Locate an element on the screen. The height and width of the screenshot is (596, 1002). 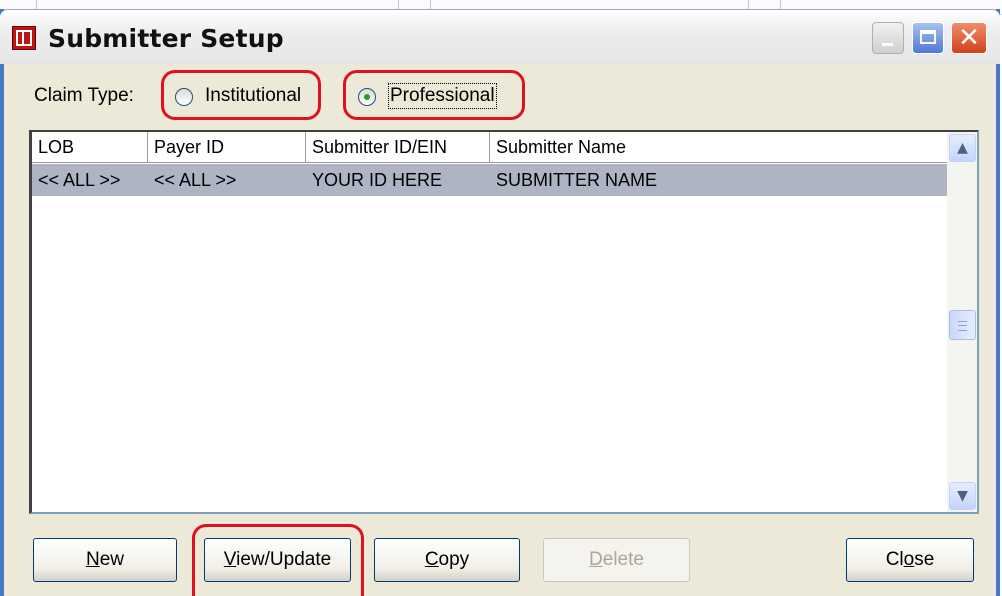
view-update-button-label: iew/Update is located at coordinates (284, 559).